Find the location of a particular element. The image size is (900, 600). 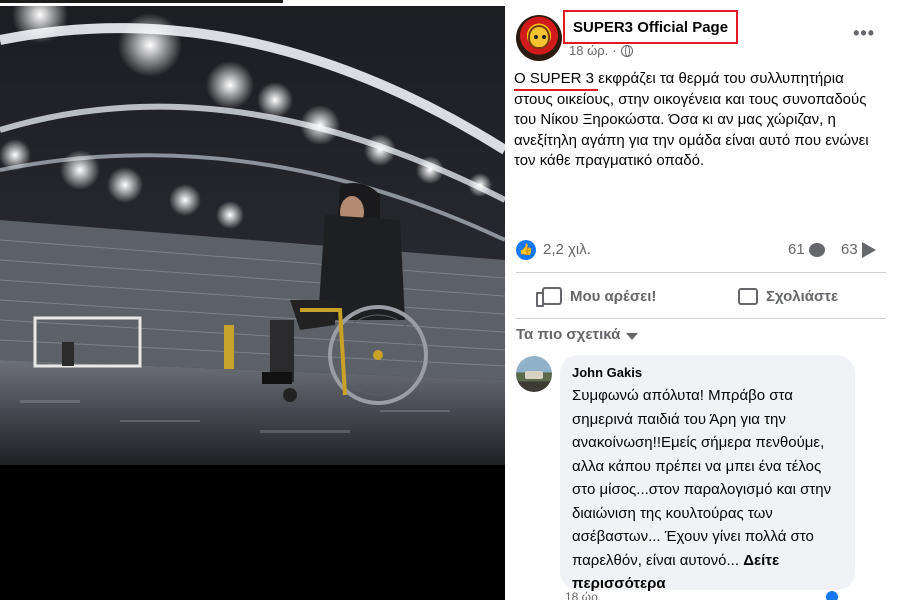

comment-time: 18 ώρ. is located at coordinates (583, 595).